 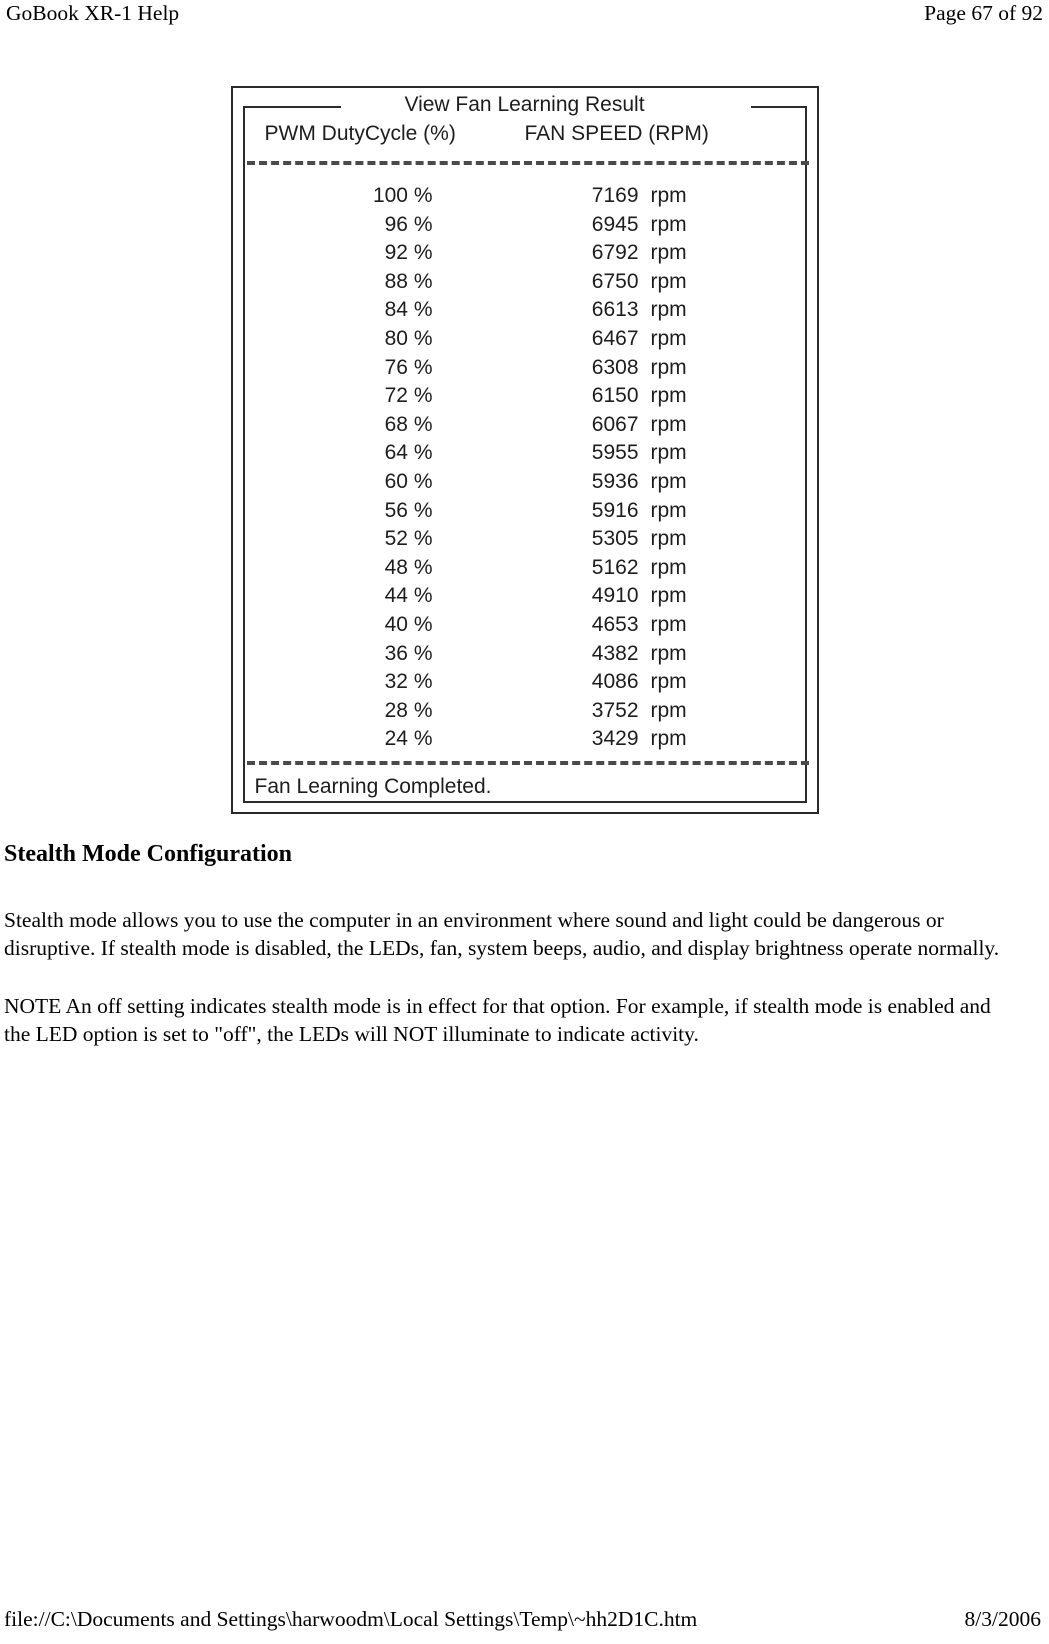 What do you see at coordinates (373, 786) in the screenshot?
I see `status-message: Fan Learning Completed.` at bounding box center [373, 786].